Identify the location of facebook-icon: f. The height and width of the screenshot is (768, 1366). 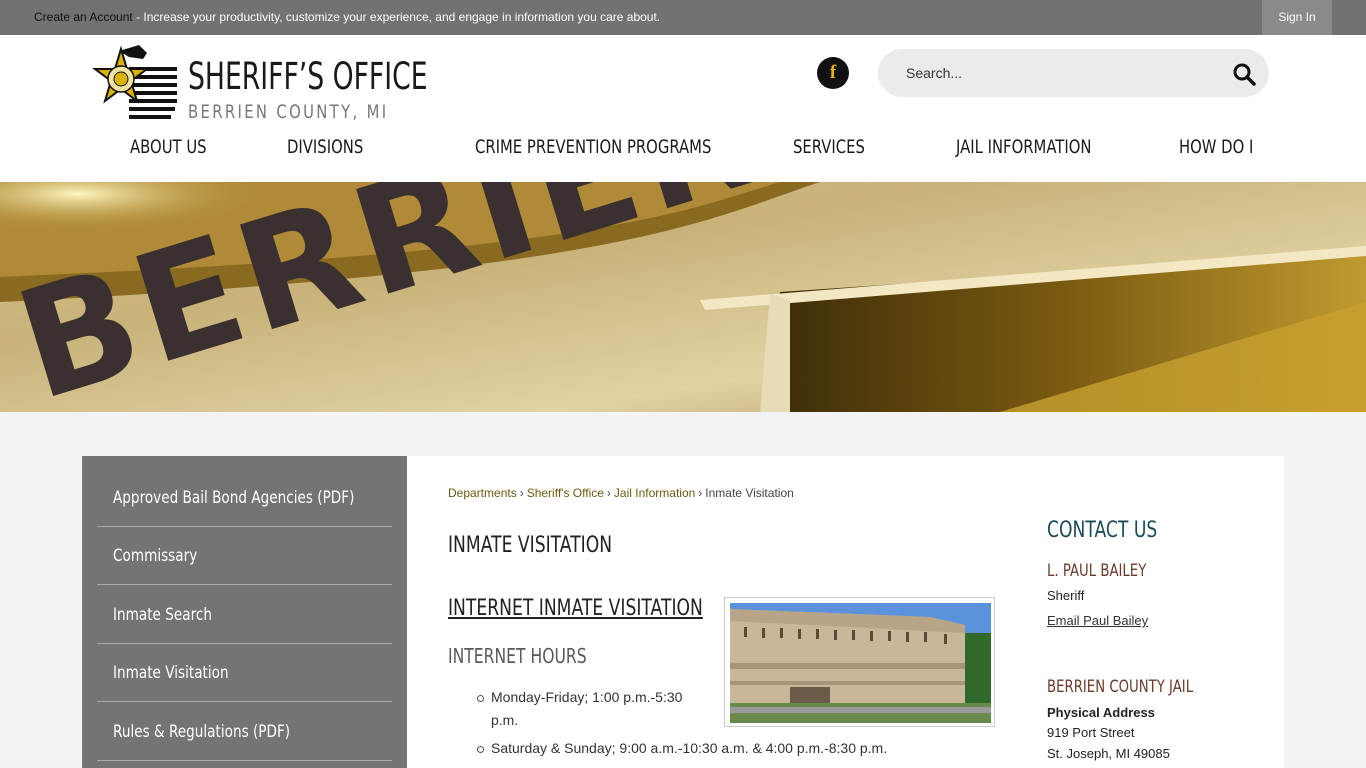
(833, 73).